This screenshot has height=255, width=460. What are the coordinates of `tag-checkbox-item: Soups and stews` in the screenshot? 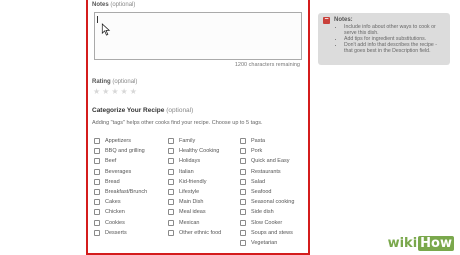 It's located at (267, 233).